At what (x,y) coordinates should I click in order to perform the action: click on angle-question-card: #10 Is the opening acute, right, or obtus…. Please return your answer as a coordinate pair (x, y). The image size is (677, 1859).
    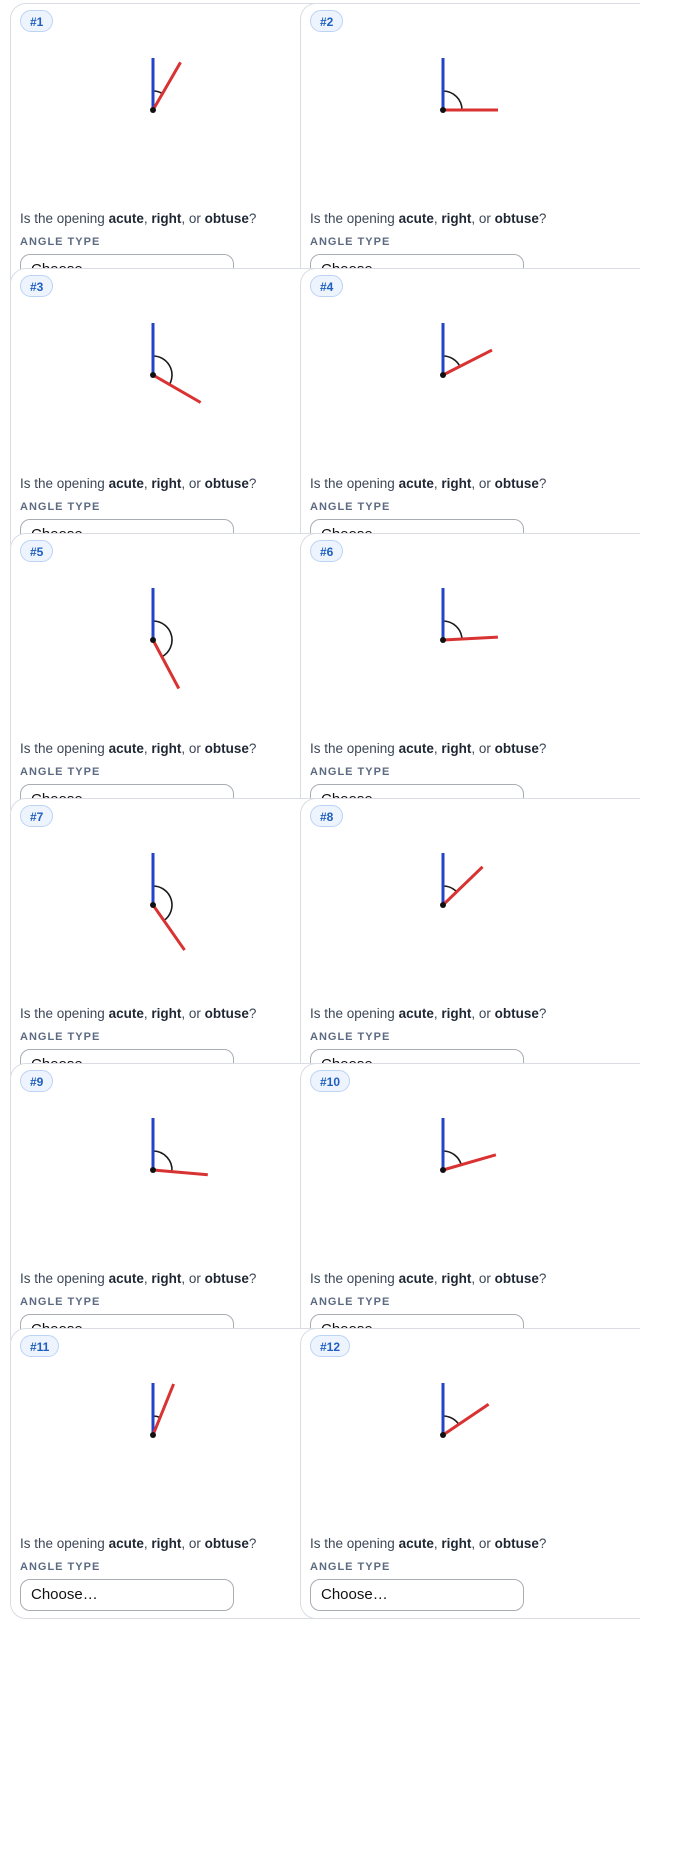
    Looking at the image, I should click on (470, 1208).